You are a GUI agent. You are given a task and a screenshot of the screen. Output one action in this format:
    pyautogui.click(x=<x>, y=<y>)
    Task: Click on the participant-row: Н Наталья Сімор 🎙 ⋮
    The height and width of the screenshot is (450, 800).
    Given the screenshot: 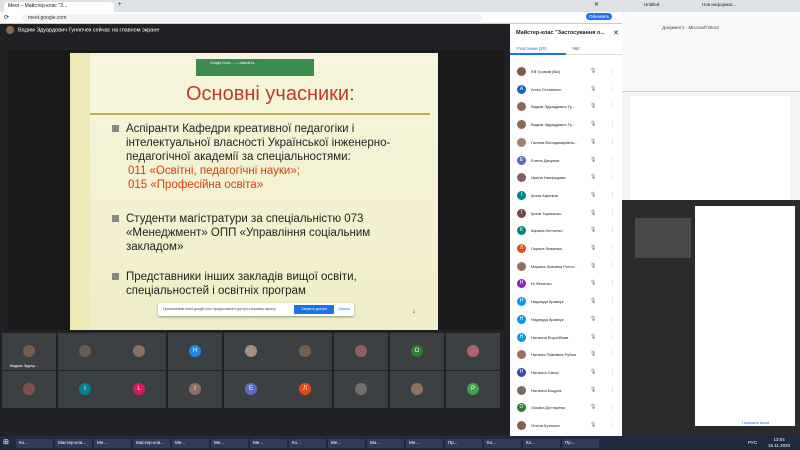 What is the action you would take?
    pyautogui.click(x=566, y=374)
    